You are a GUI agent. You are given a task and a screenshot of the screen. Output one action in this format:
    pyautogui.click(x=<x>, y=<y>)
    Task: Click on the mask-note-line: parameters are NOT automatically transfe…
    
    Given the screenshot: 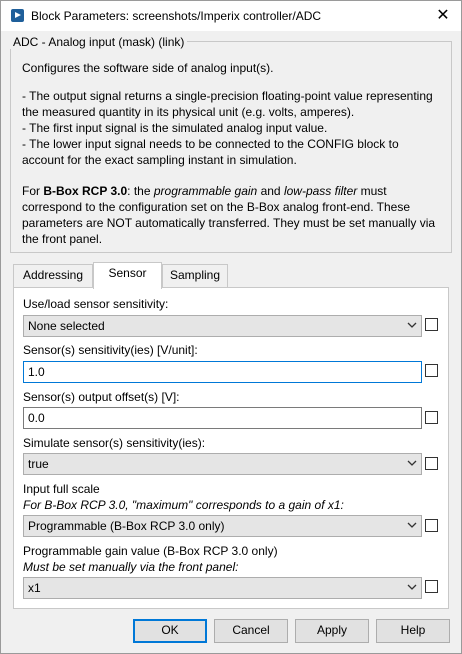 What is the action you would take?
    pyautogui.click(x=229, y=223)
    